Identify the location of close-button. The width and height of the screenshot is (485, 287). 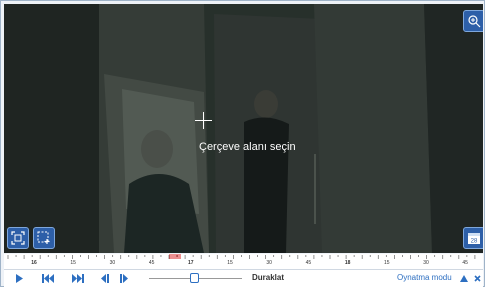
(477, 278).